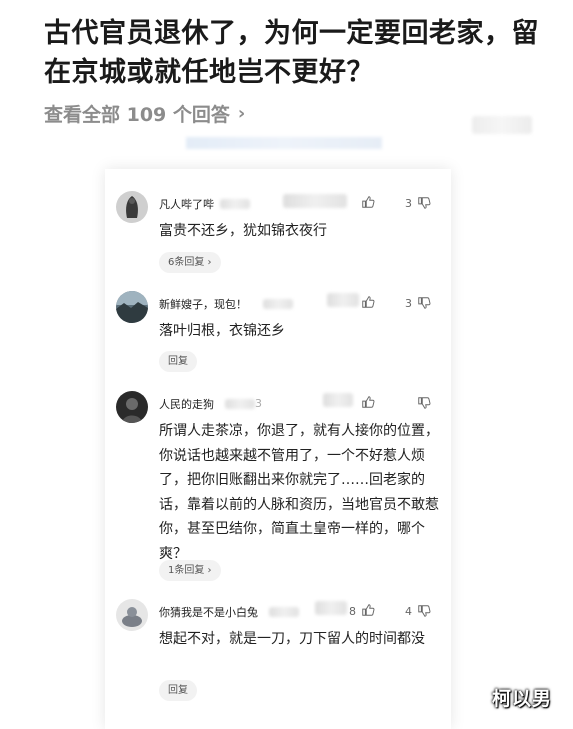 This screenshot has width=573, height=729. What do you see at coordinates (190, 262) in the screenshot?
I see `replies-button: 6条回复 ›` at bounding box center [190, 262].